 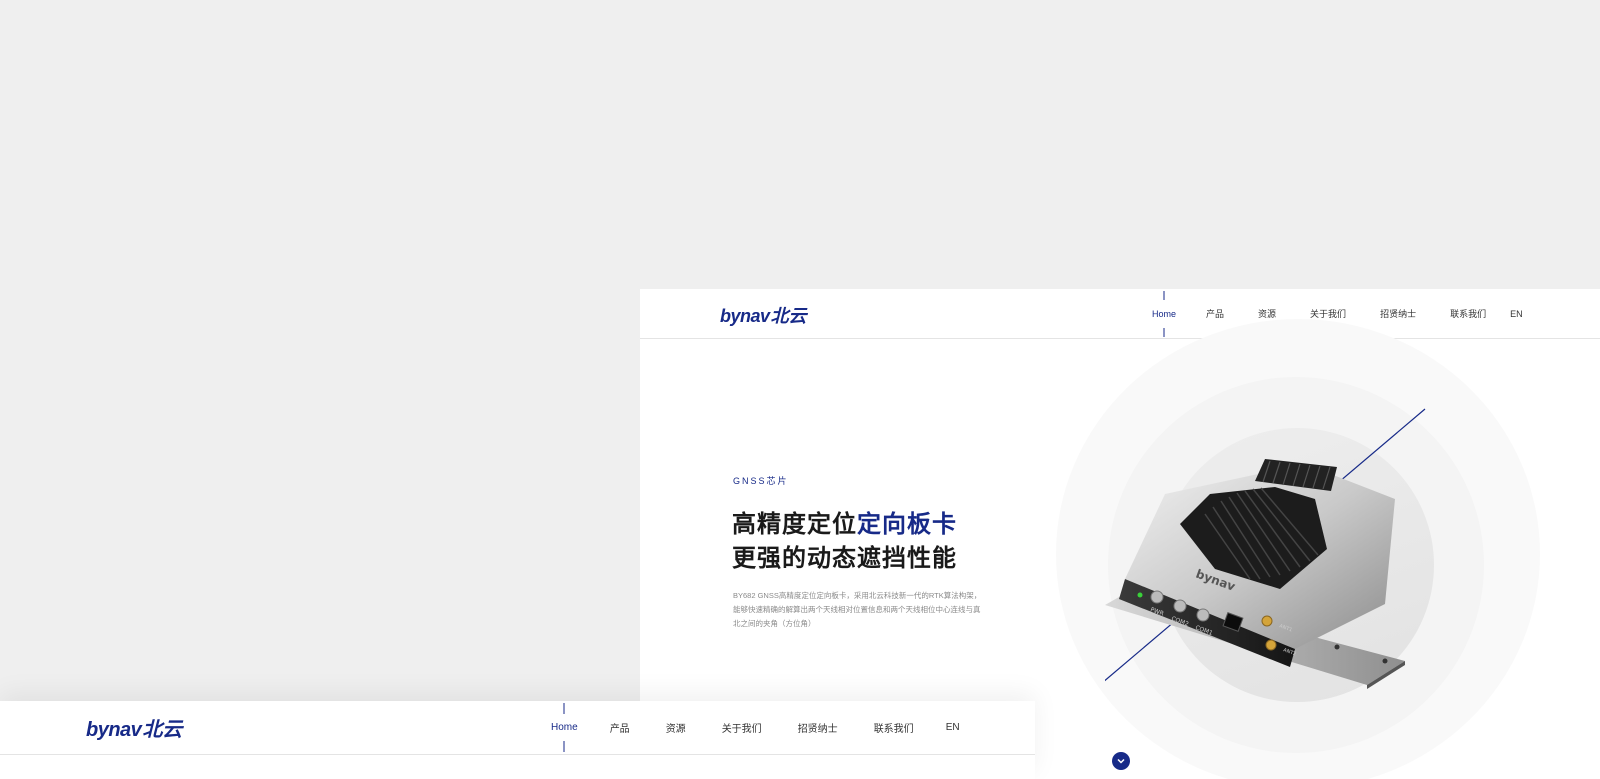 I want to click on port-pwr, so click(x=1157, y=597).